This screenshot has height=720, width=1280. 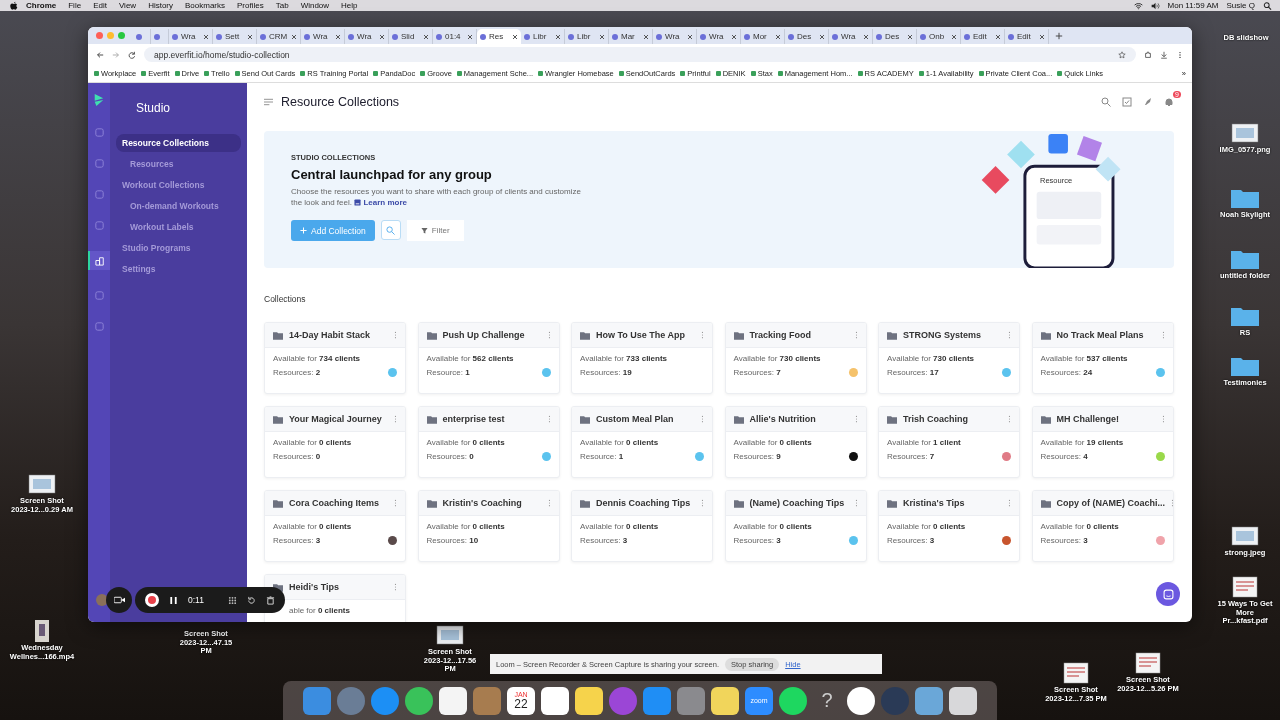 I want to click on browser-tab: Mor, so click(x=763, y=36).